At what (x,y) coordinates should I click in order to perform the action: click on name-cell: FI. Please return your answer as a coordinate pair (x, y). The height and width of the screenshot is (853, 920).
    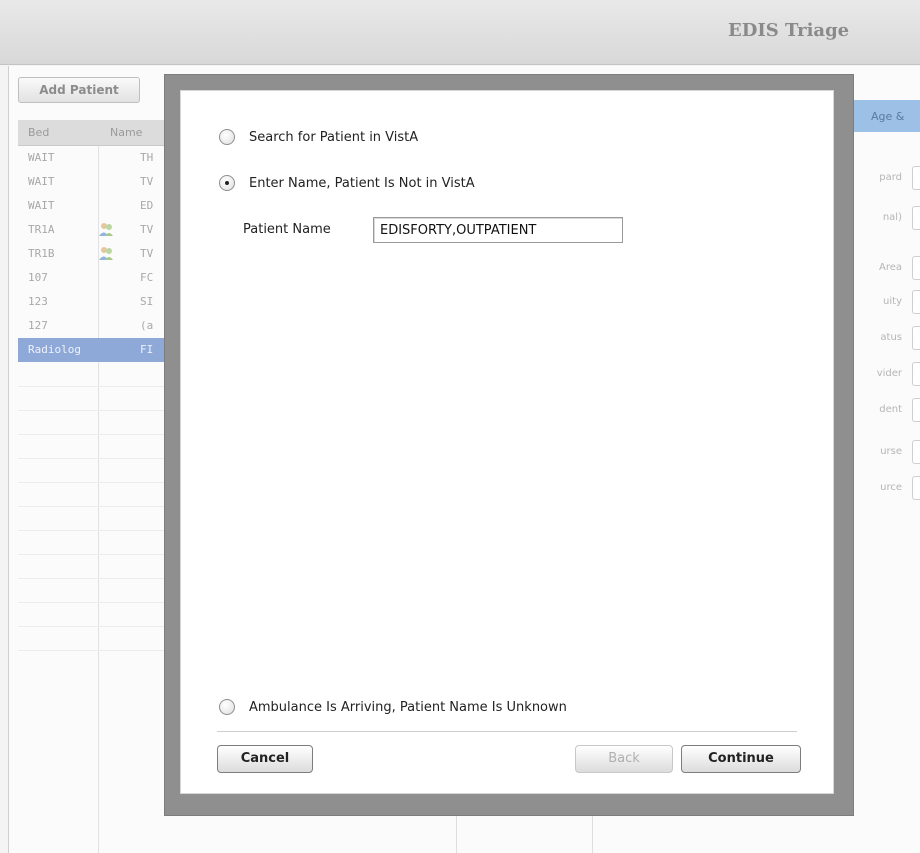
    Looking at the image, I should click on (147, 349).